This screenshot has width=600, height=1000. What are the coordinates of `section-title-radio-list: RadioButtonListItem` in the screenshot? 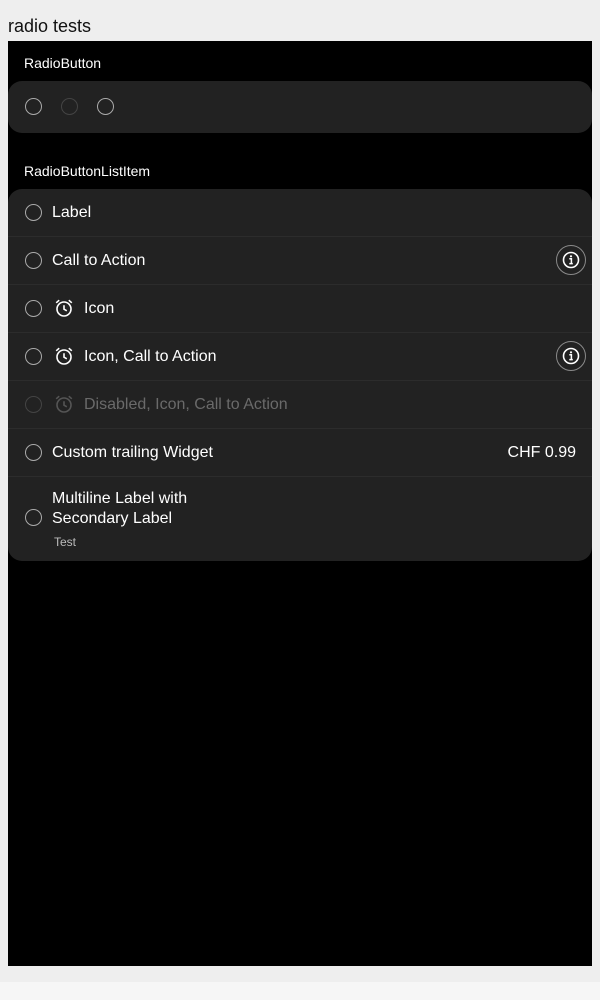 It's located at (87, 171).